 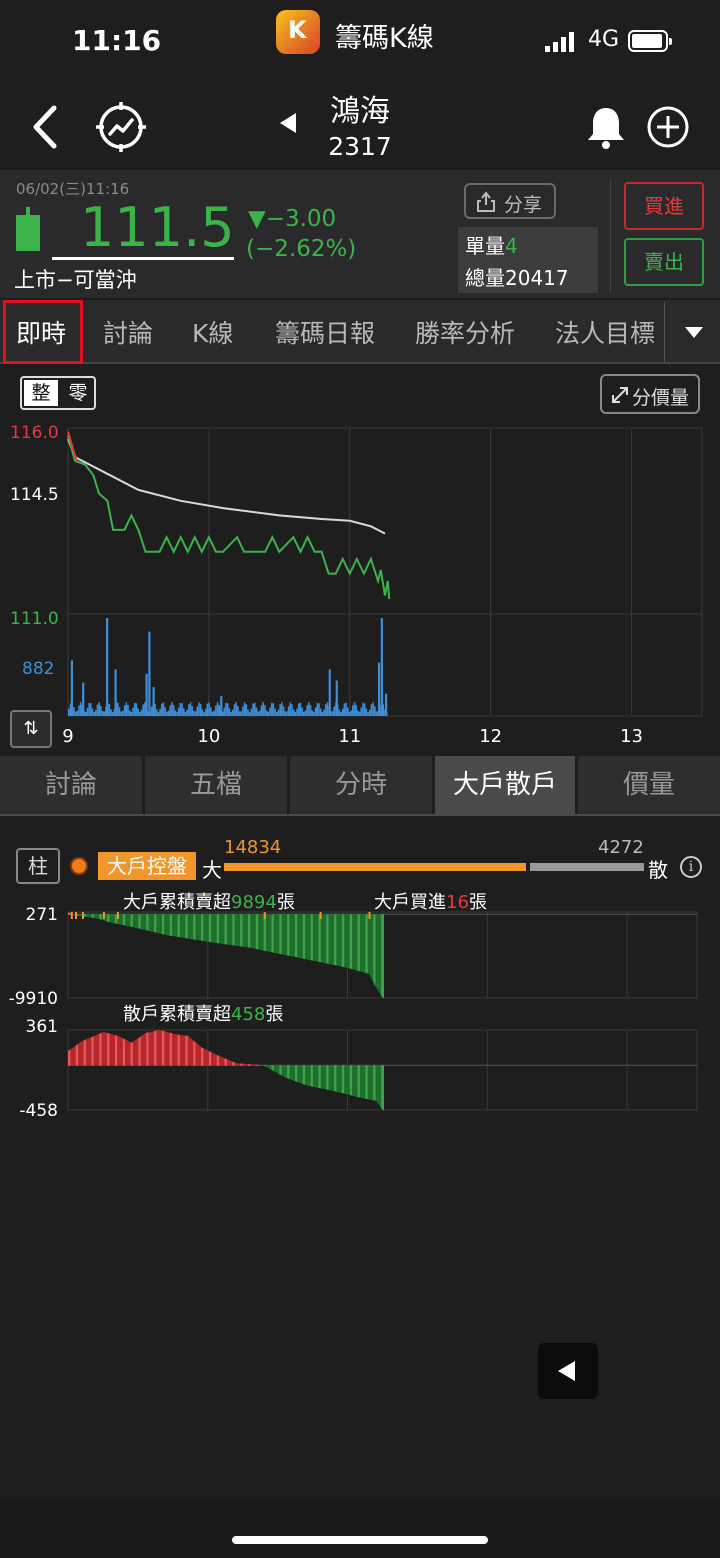 What do you see at coordinates (621, 847) in the screenshot?
I see `small-holder-value: 4272` at bounding box center [621, 847].